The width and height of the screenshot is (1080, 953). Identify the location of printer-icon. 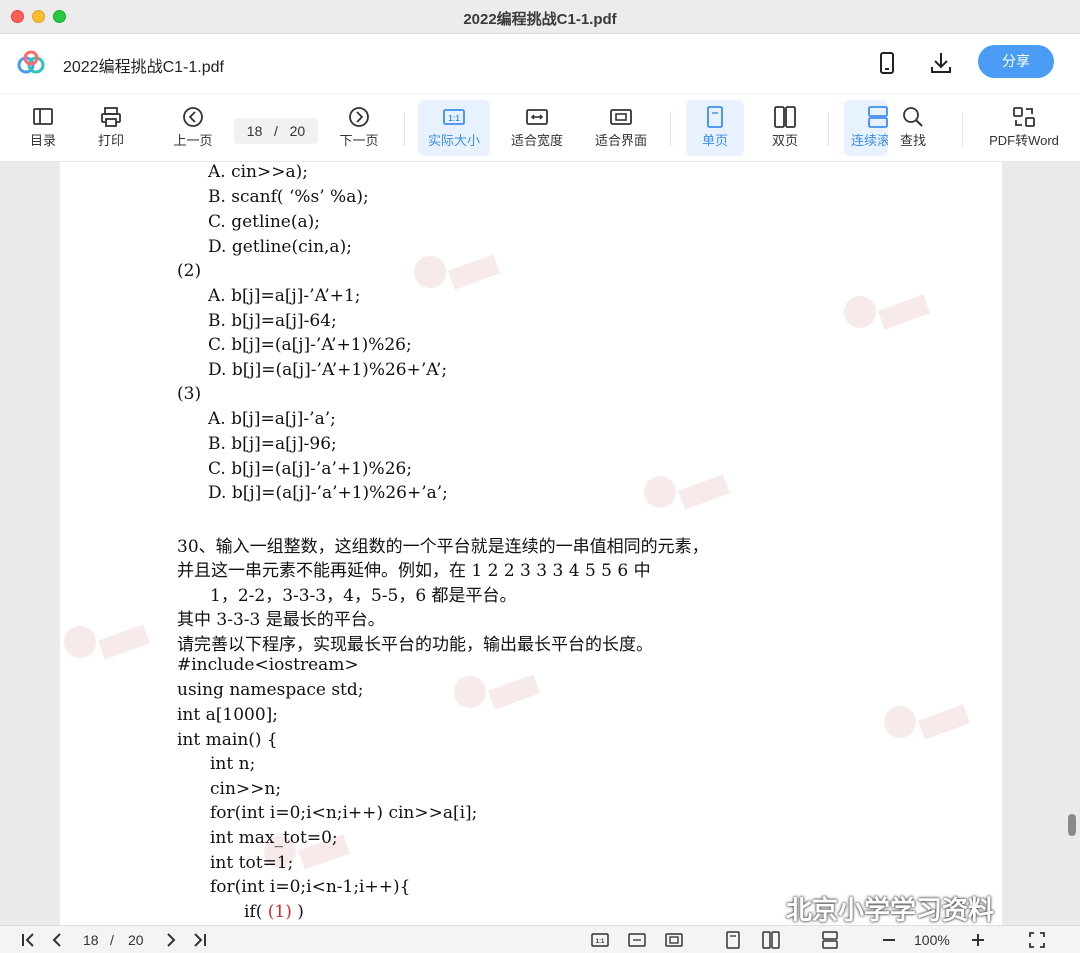
(111, 117).